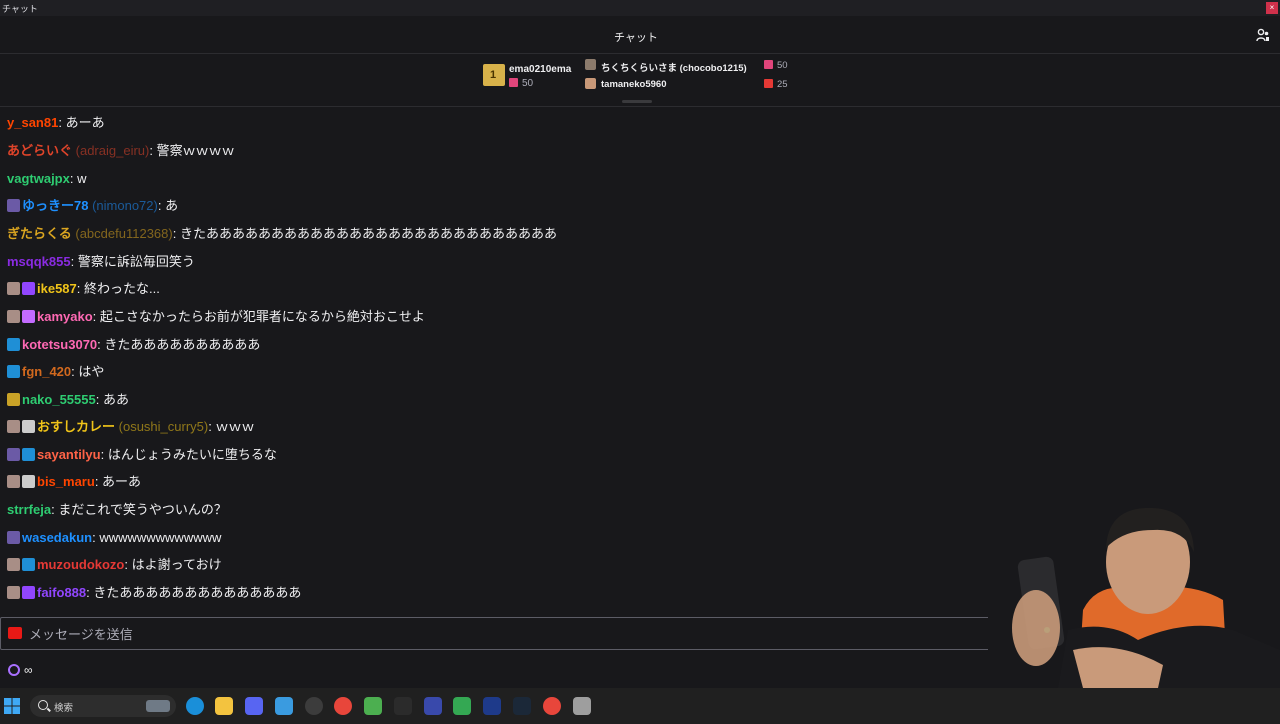  What do you see at coordinates (224, 706) in the screenshot?
I see `folder-icon` at bounding box center [224, 706].